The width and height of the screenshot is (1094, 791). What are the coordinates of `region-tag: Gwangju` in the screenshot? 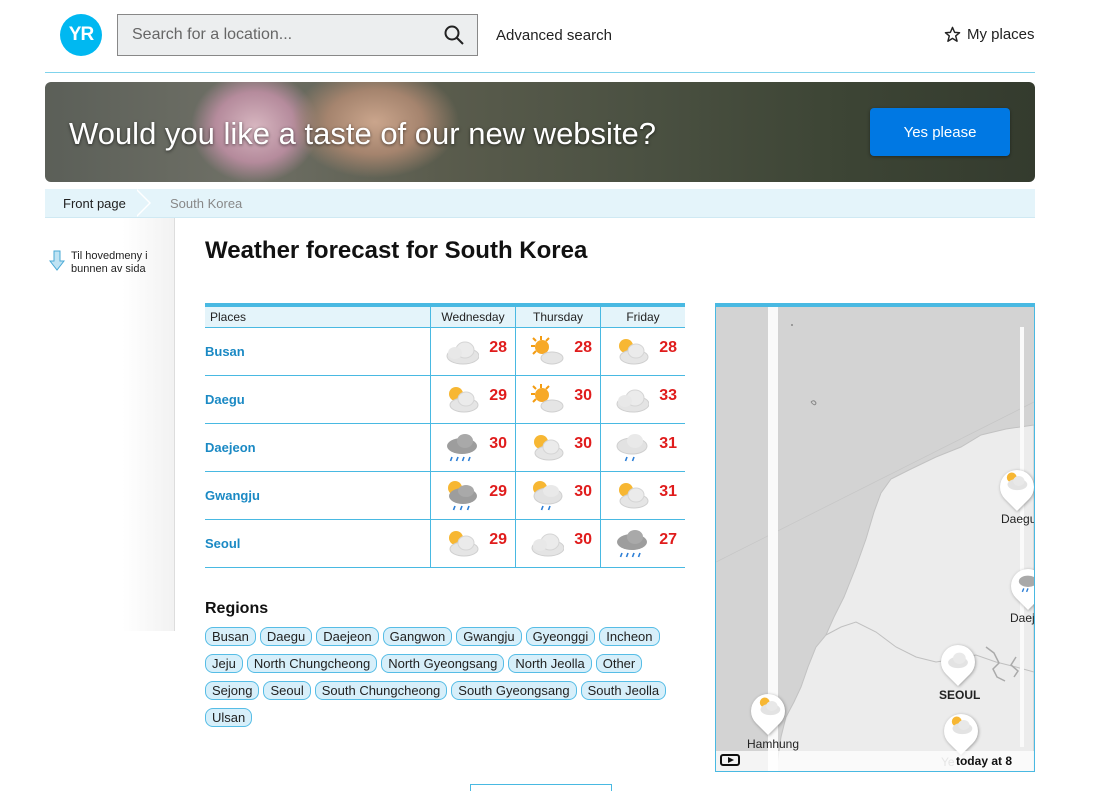 It's located at (489, 636).